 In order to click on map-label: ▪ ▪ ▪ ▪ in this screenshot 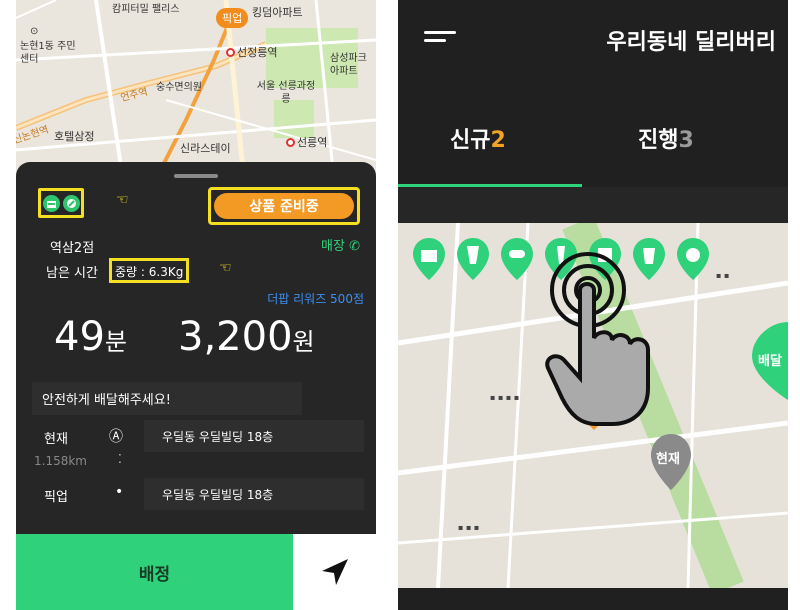, I will do `click(505, 397)`.